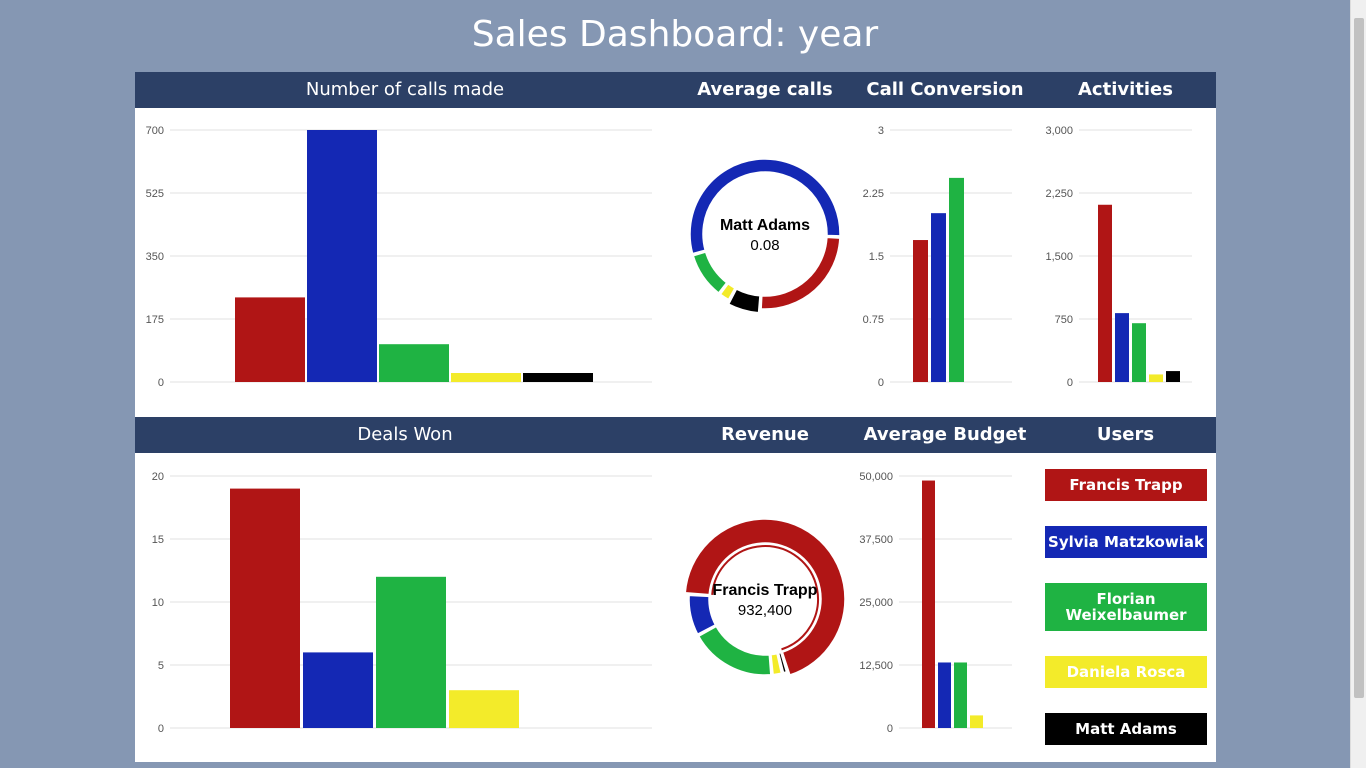 The height and width of the screenshot is (768, 1366). I want to click on user-button-francis-trapp: Francis Trapp, so click(1126, 485).